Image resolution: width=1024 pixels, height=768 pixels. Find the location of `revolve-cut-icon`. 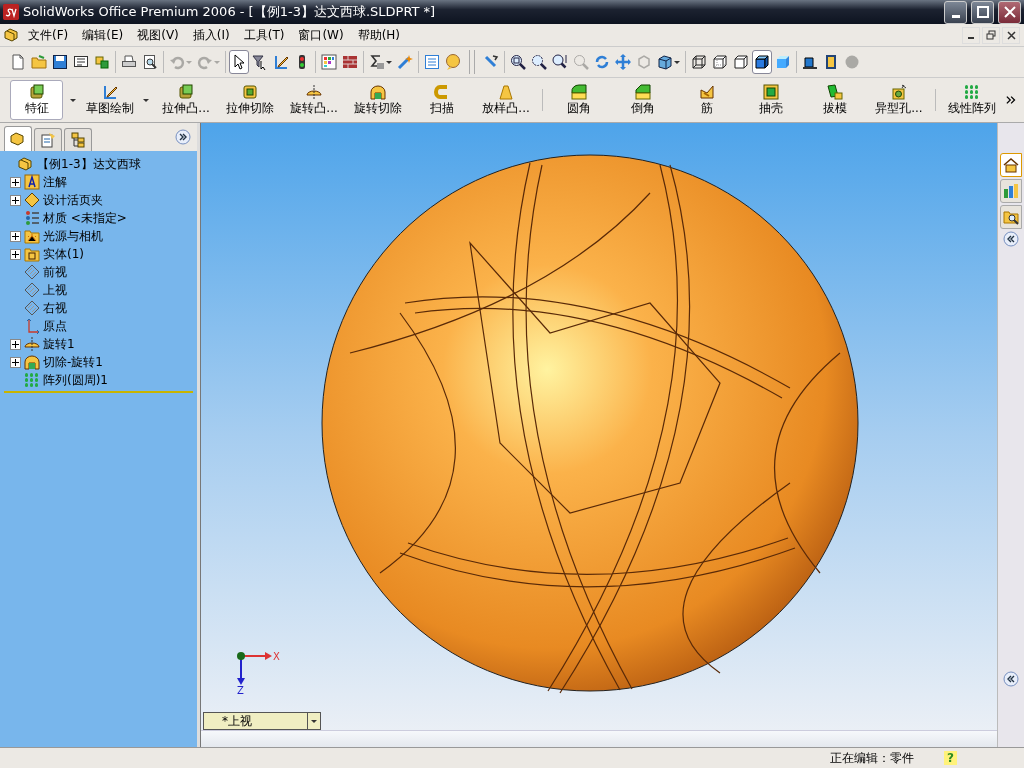

revolve-cut-icon is located at coordinates (32, 362).